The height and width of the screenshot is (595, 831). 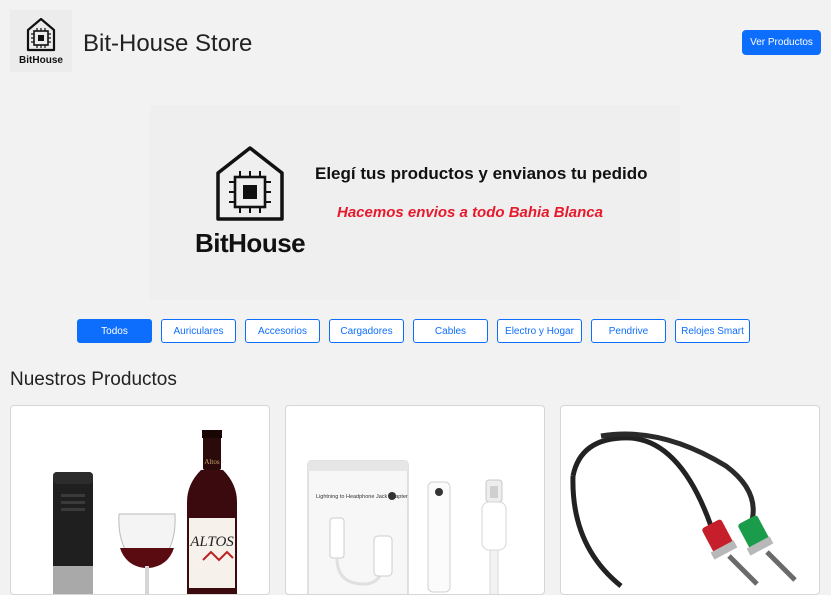 What do you see at coordinates (366, 331) in the screenshot?
I see `filter-cargadores: Cargadores` at bounding box center [366, 331].